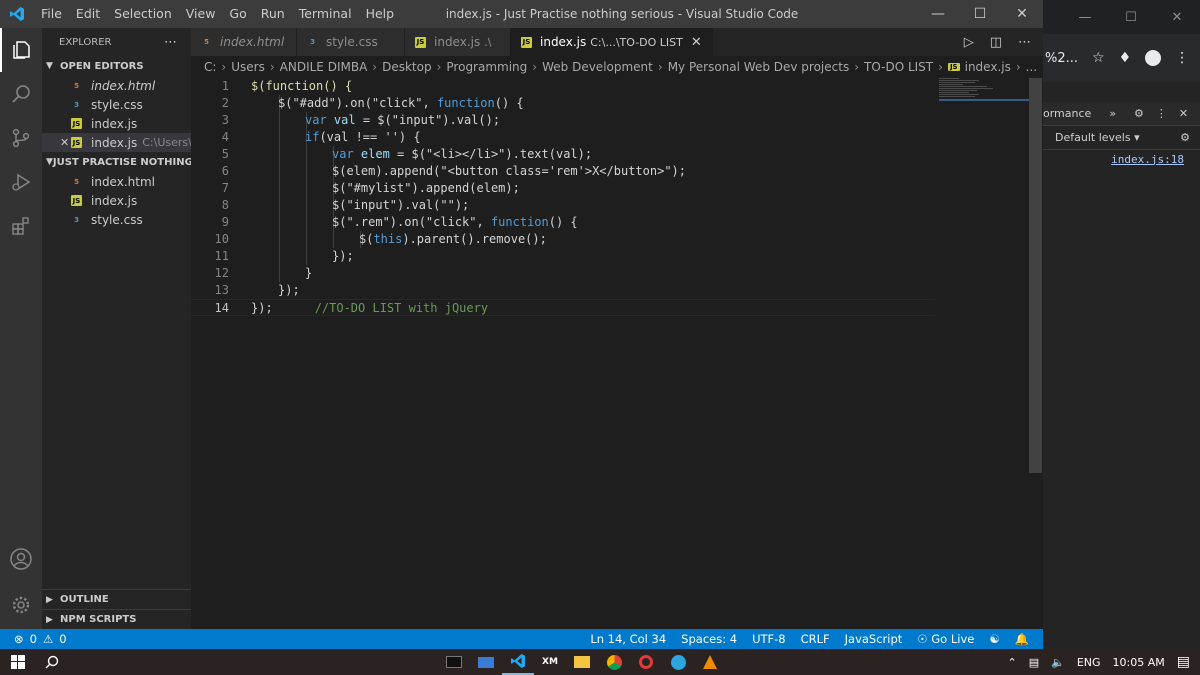  I want to click on tab-style-css: 3 style.css, so click(351, 42).